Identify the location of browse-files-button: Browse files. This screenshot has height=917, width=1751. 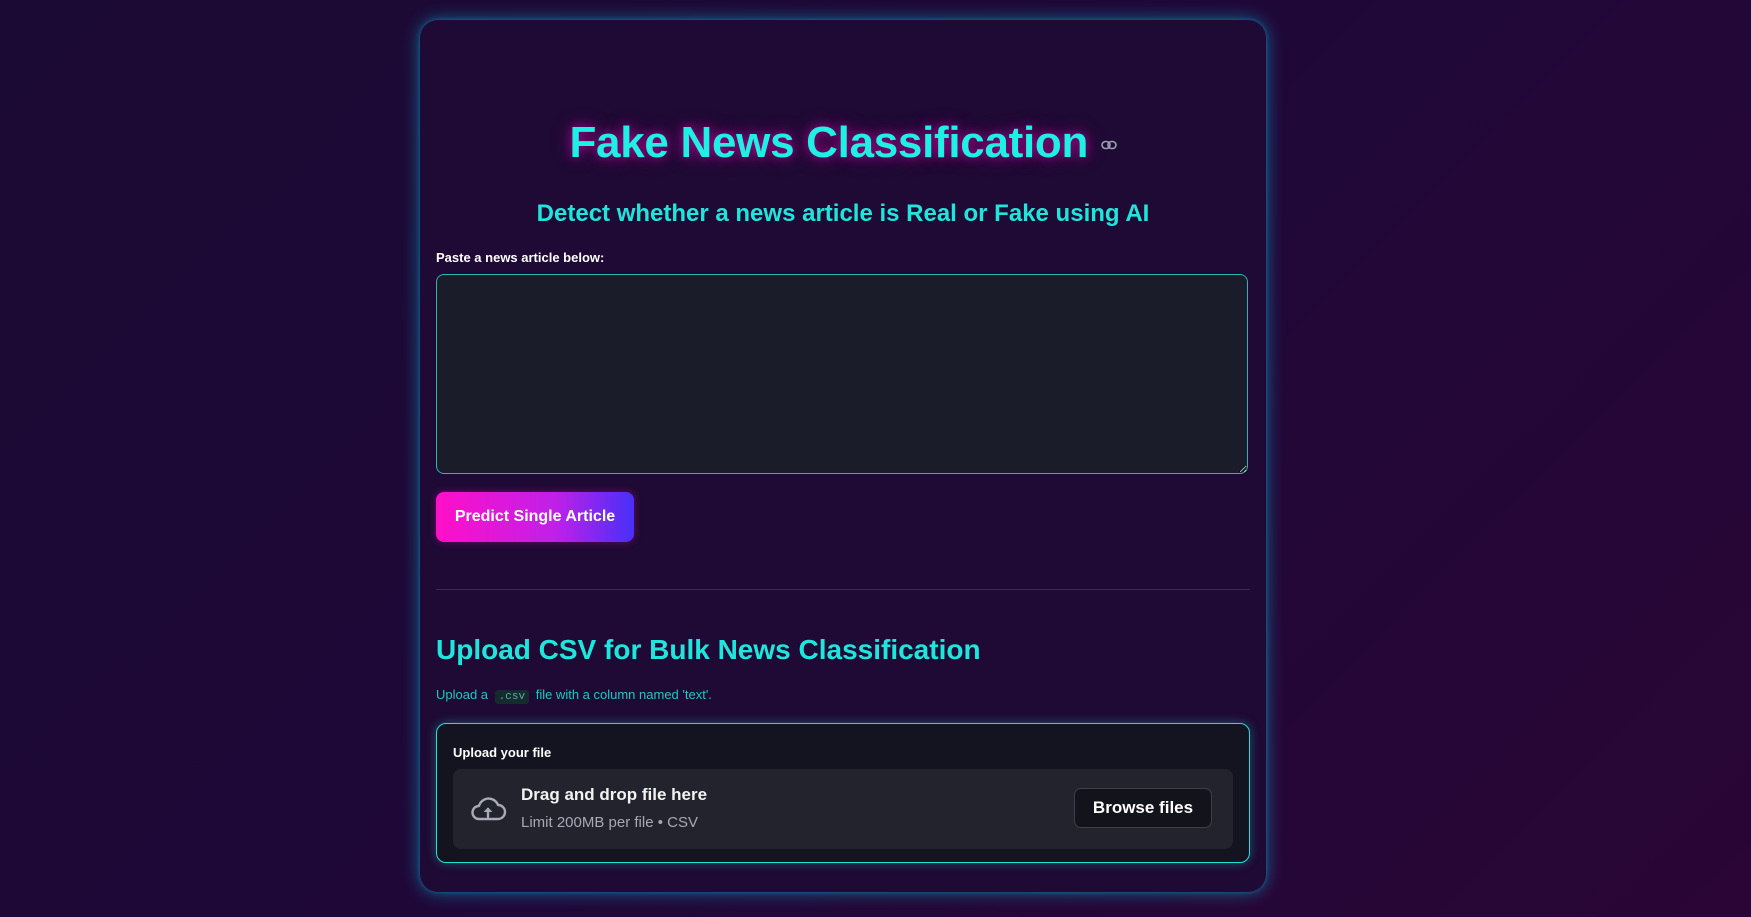
(1143, 808).